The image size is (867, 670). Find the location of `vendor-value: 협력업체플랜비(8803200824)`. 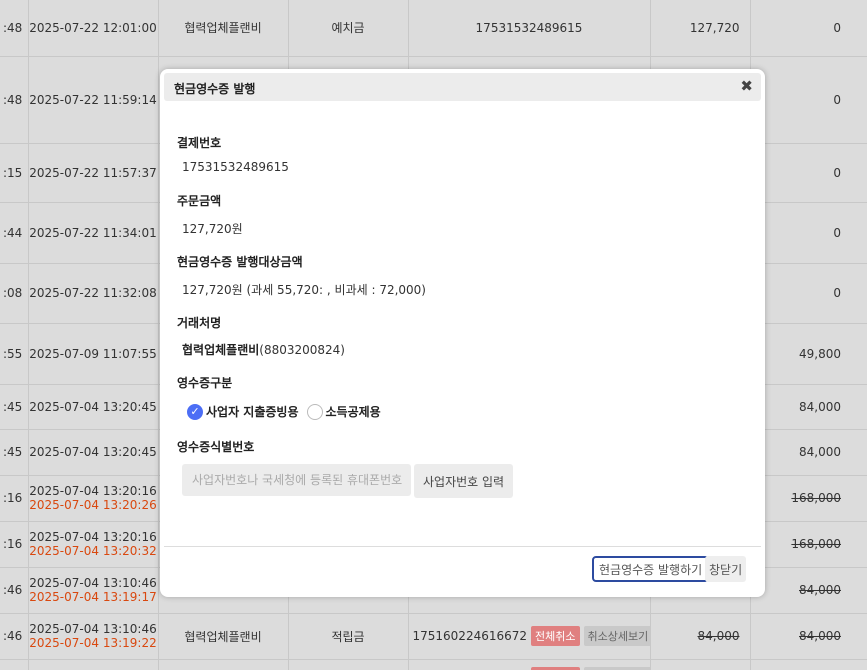

vendor-value: 협력업체플랜비(8803200824) is located at coordinates (263, 349).